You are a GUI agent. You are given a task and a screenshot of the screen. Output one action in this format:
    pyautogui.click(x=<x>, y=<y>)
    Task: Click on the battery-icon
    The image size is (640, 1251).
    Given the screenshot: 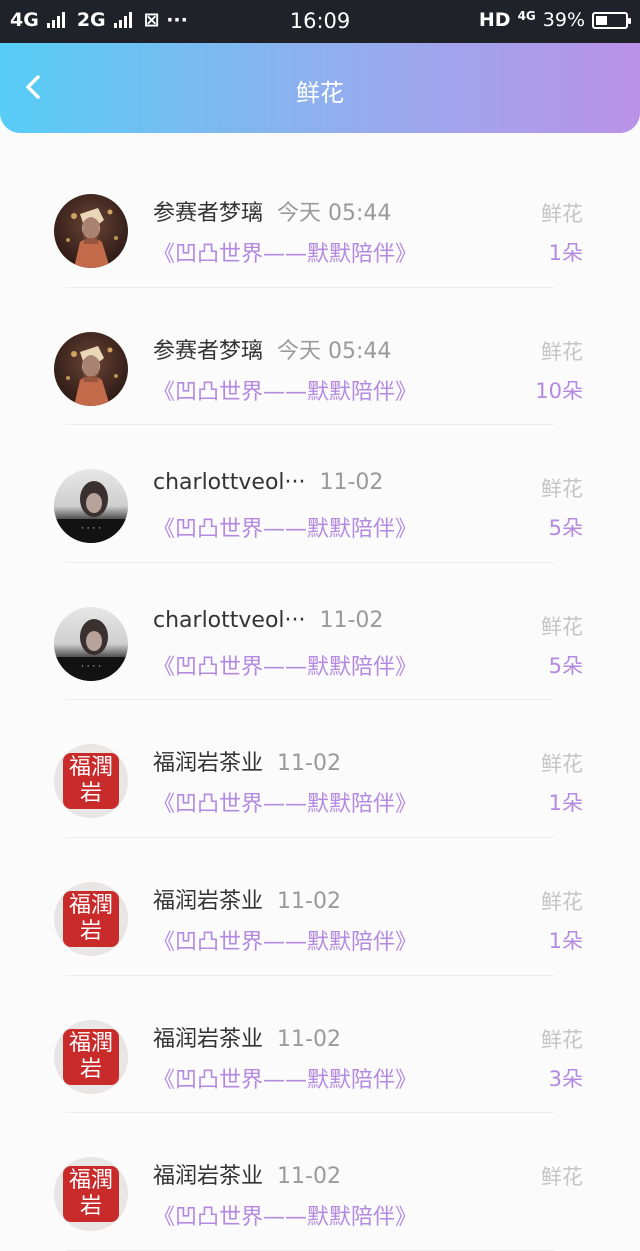 What is the action you would take?
    pyautogui.click(x=611, y=20)
    